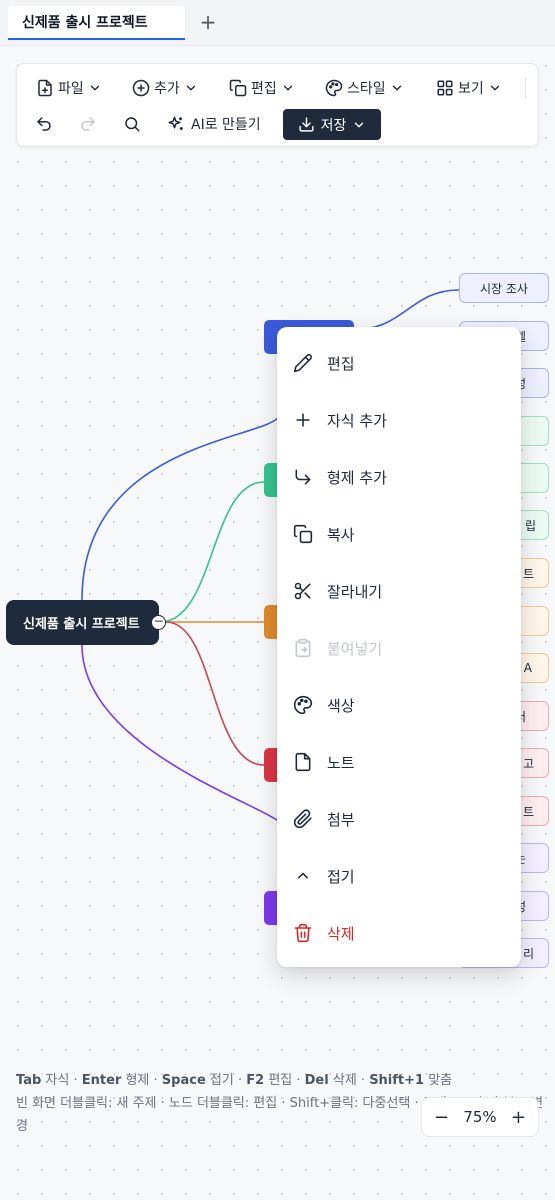 The width and height of the screenshot is (555, 1200). I want to click on shortcut-key: Del, so click(316, 1080).